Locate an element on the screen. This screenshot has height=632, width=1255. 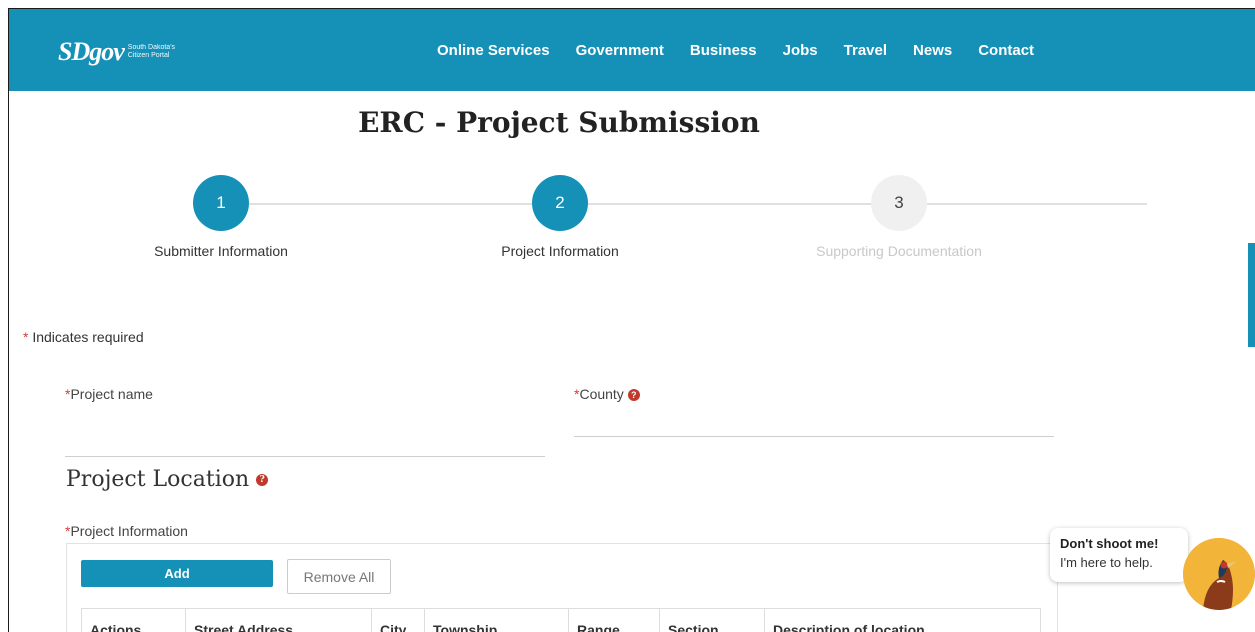
column-header-range: Range is located at coordinates (614, 620).